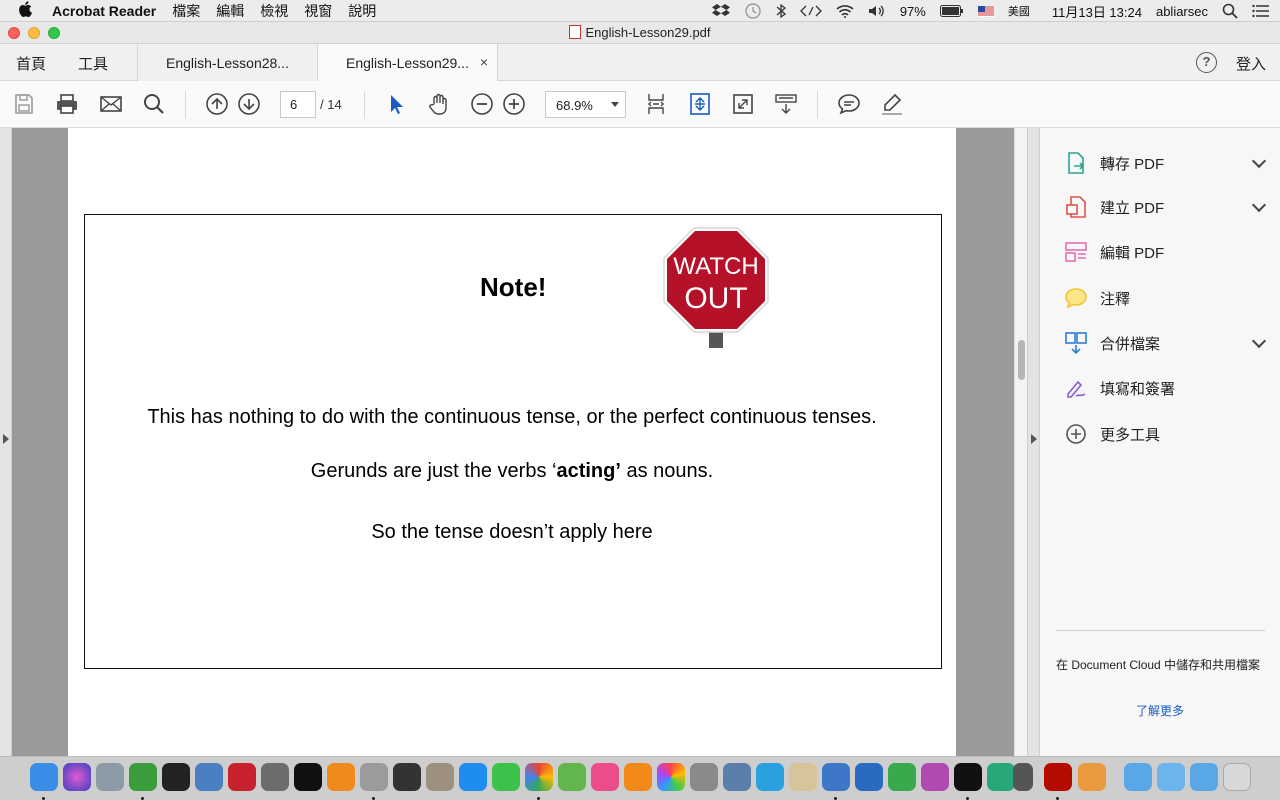 This screenshot has height=800, width=1280. What do you see at coordinates (836, 777) in the screenshot?
I see `word-icon` at bounding box center [836, 777].